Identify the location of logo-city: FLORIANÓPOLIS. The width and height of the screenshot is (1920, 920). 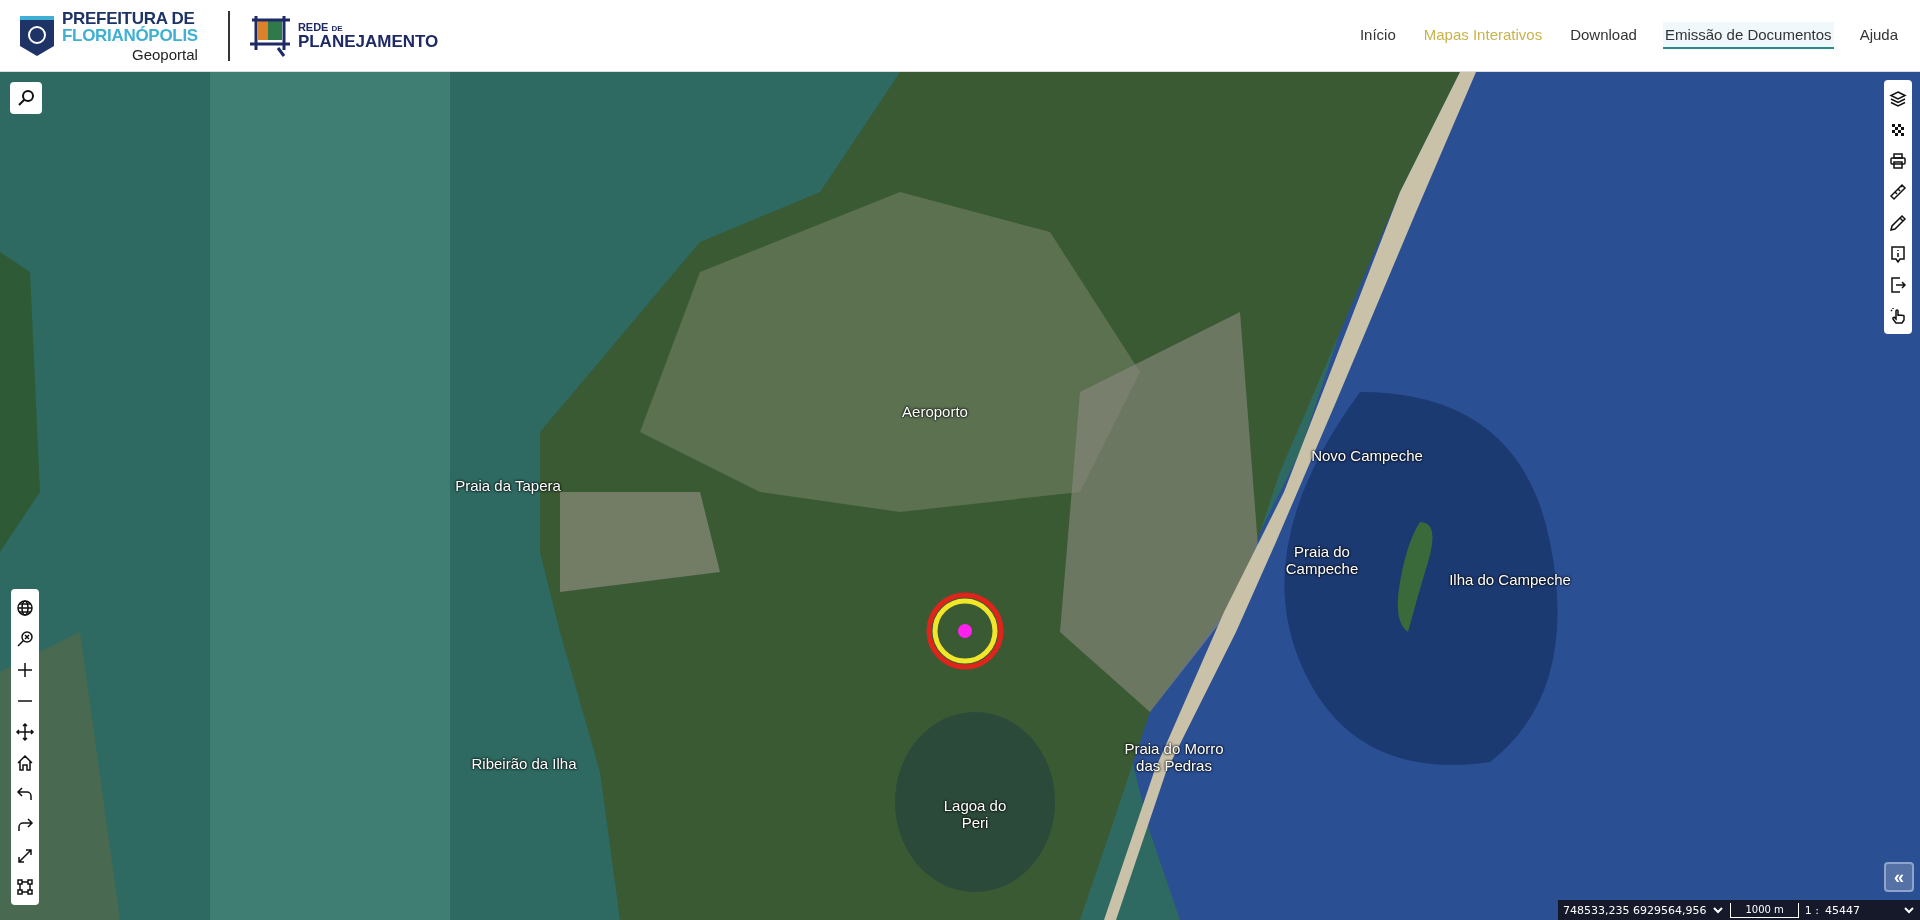
(130, 35).